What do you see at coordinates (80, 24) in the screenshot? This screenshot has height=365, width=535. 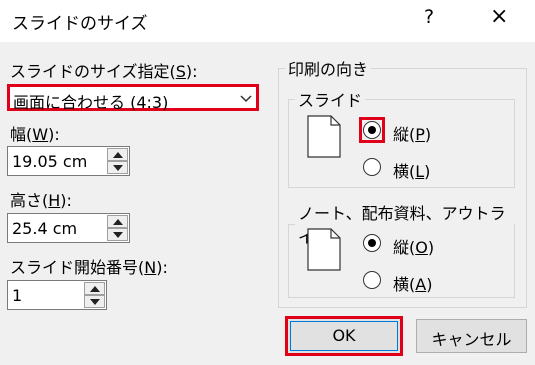 I see `dialog-title: スライドのサイズ` at bounding box center [80, 24].